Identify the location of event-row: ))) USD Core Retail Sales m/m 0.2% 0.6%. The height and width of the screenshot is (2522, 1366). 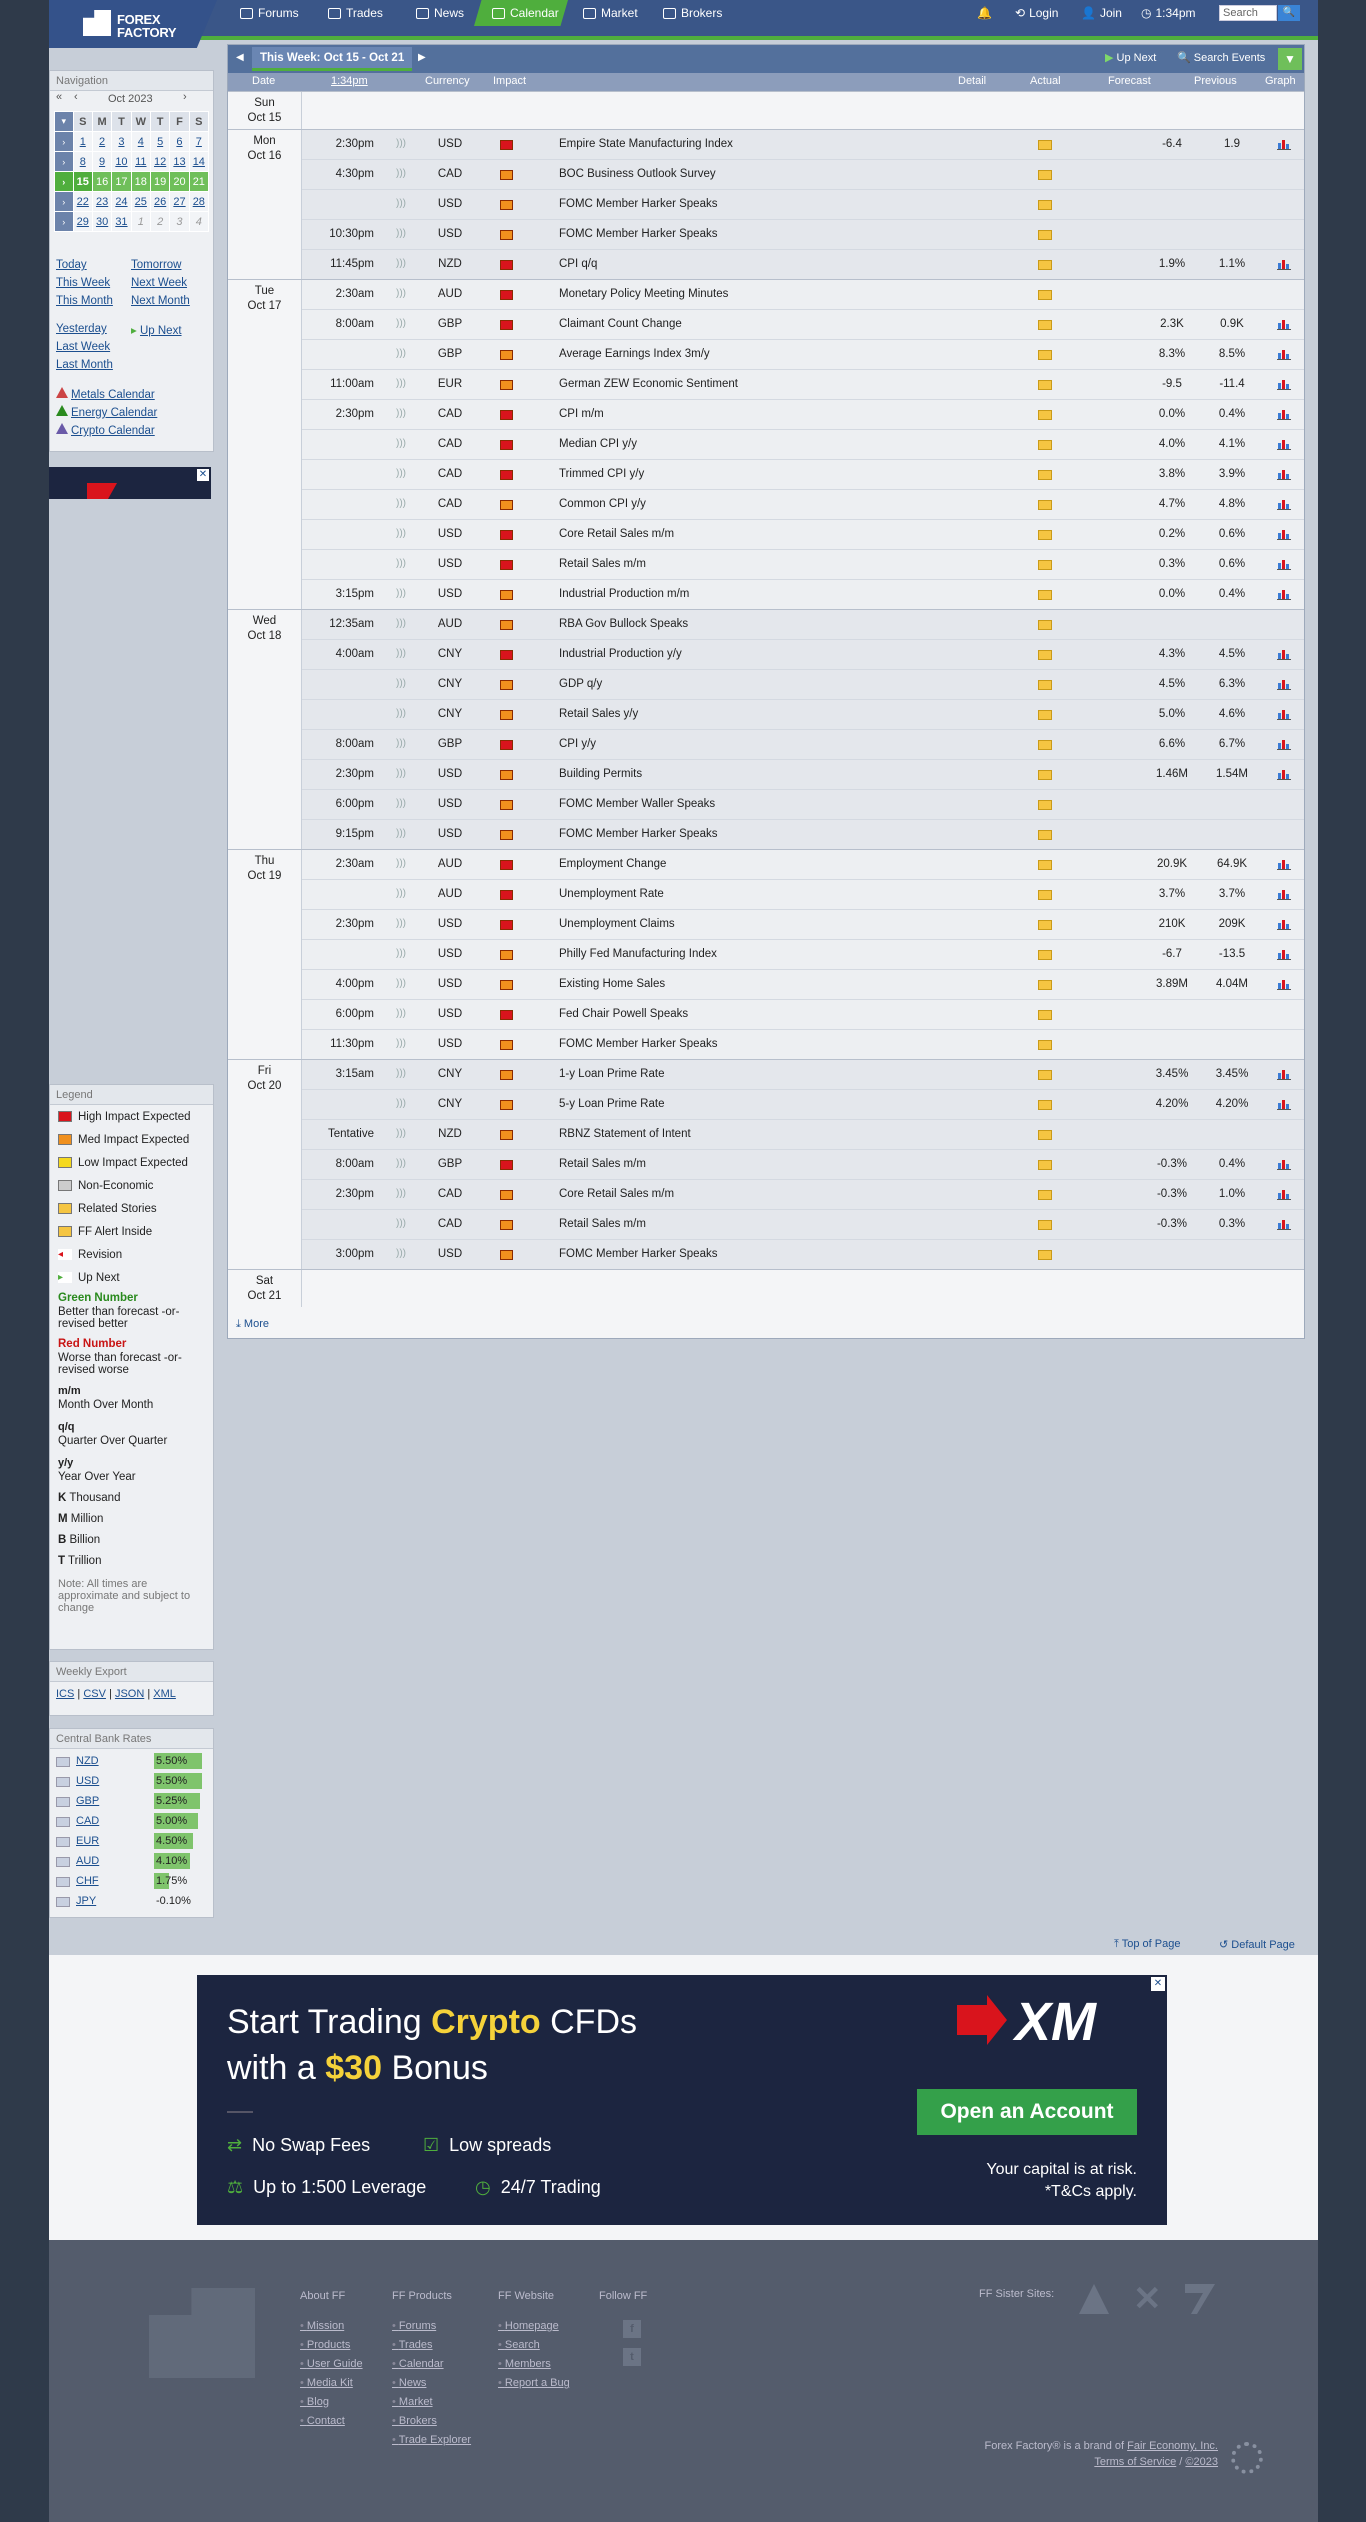
(803, 535).